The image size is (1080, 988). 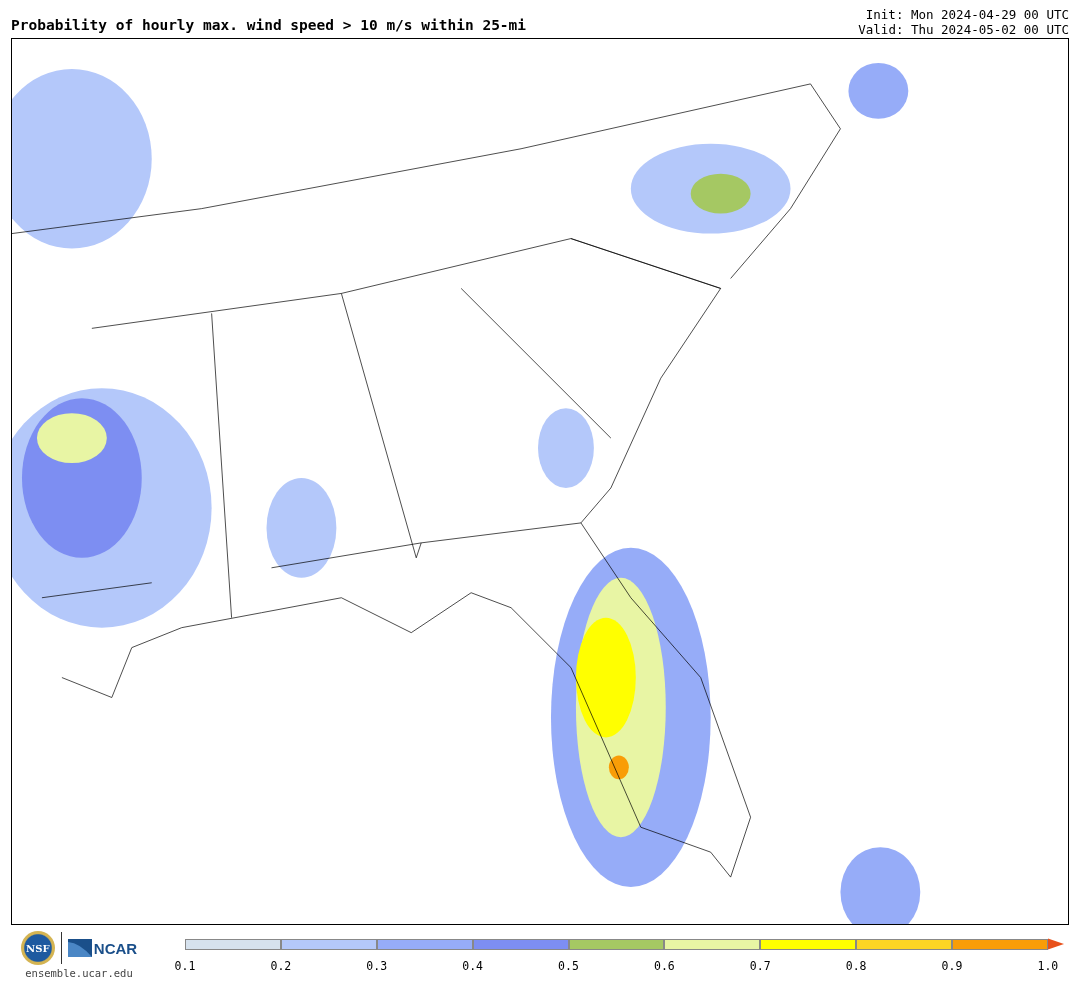 What do you see at coordinates (856, 966) in the screenshot?
I see `colorbar-tick-label: 0.8` at bounding box center [856, 966].